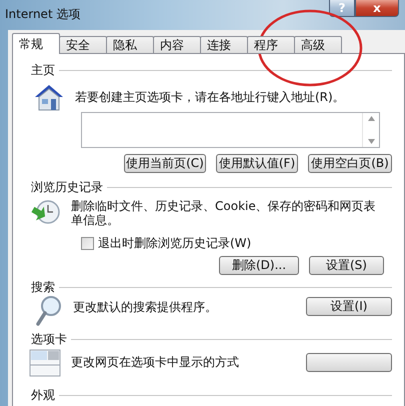 This screenshot has width=405, height=406. I want to click on home-page-button: 使用空白页(B), so click(350, 163).